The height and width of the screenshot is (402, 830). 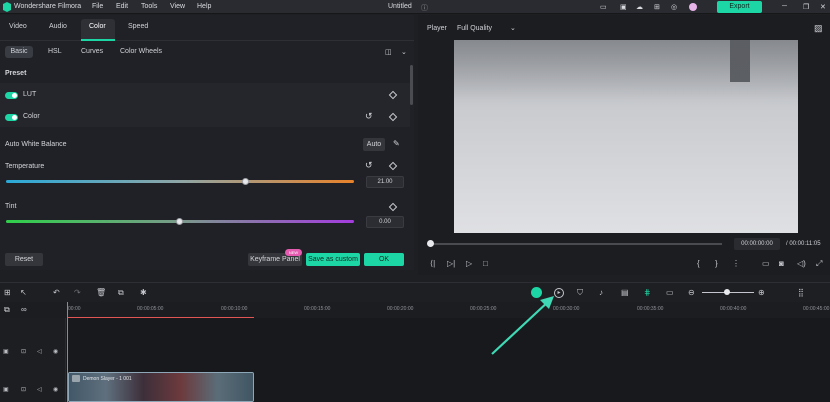 I want to click on headset-icon: ◎, so click(x=674, y=7).